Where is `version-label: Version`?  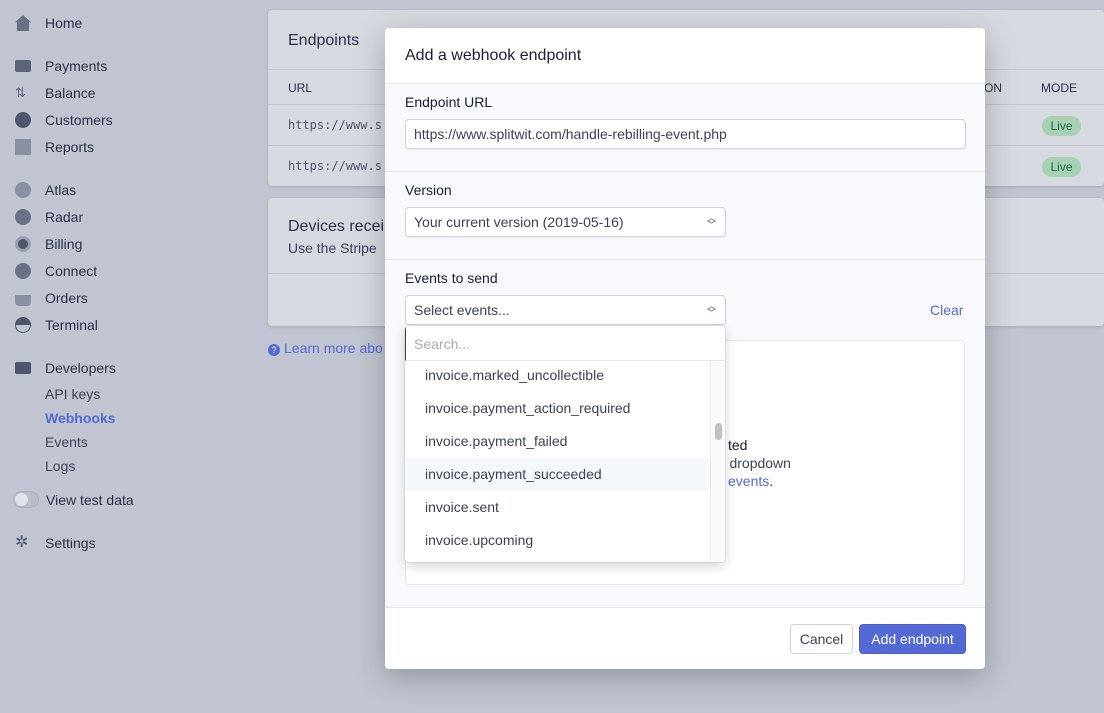 version-label: Version is located at coordinates (428, 190).